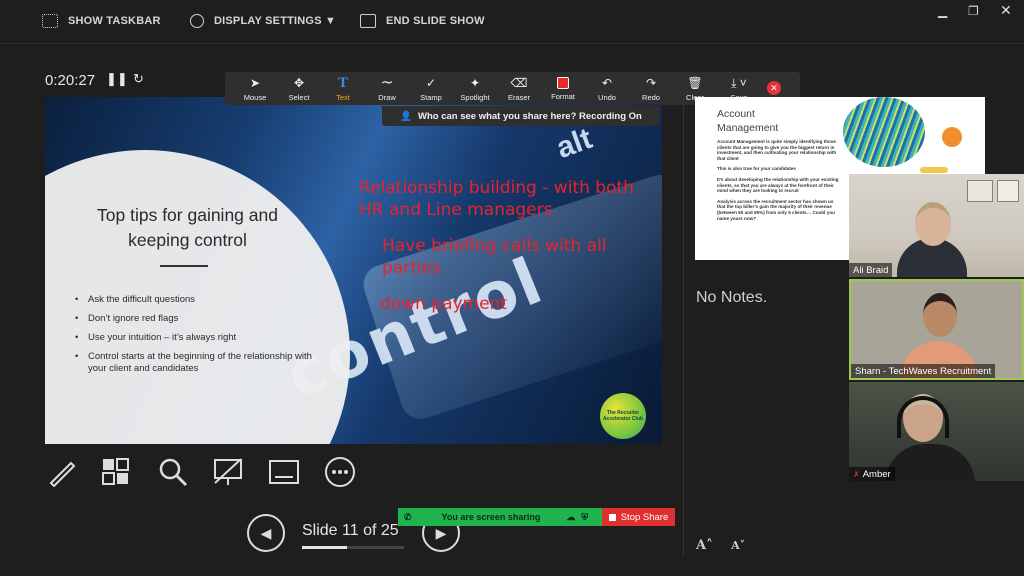 The width and height of the screenshot is (1024, 576). What do you see at coordinates (435, 21) in the screenshot?
I see `end-slide-show-label: END SLIDE SHOW` at bounding box center [435, 21].